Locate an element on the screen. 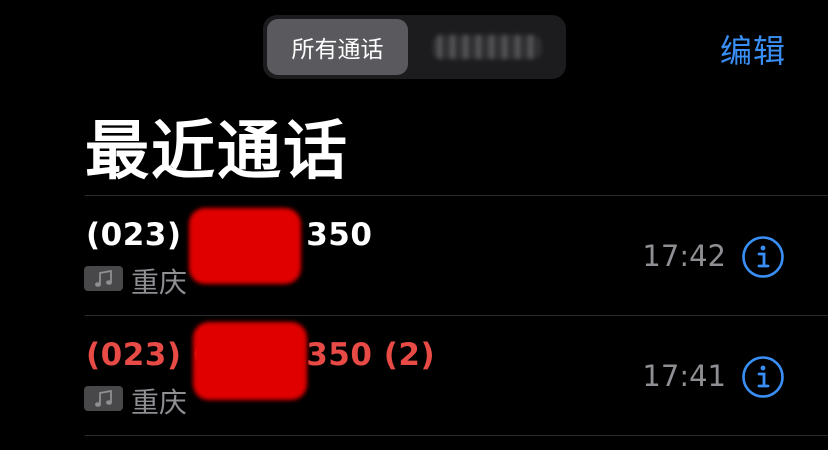  page-title: 最近通话 is located at coordinates (217, 152).